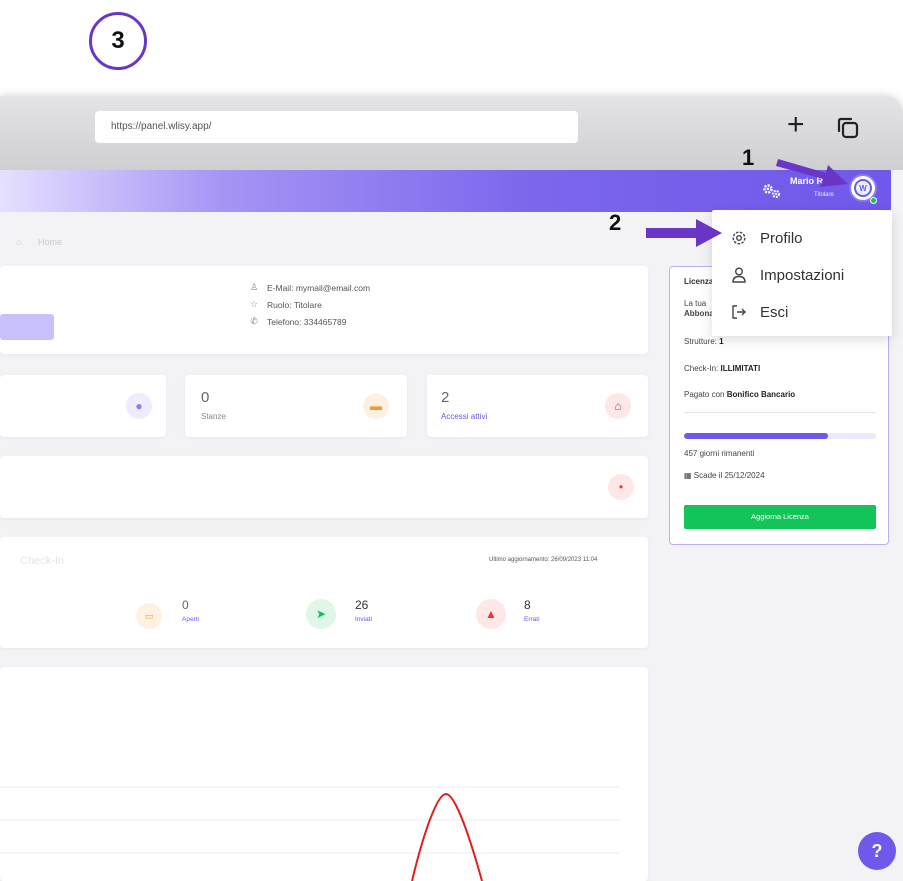  I want to click on warning-icon: ▲, so click(491, 614).